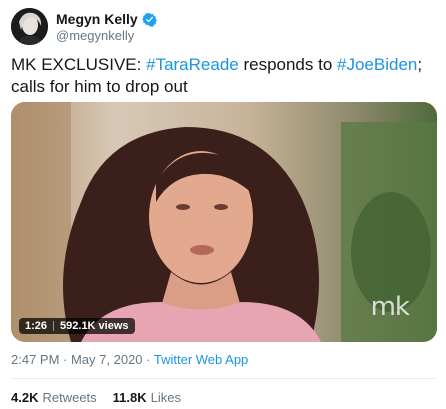  What do you see at coordinates (54, 326) in the screenshot?
I see `pill-divider` at bounding box center [54, 326].